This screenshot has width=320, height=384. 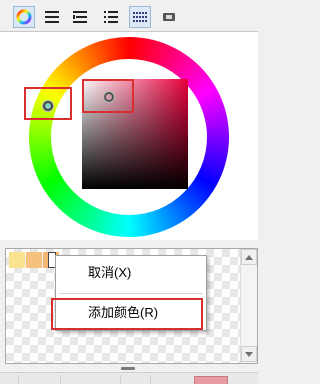 I want to click on chevron-up-icon, so click(x=249, y=257).